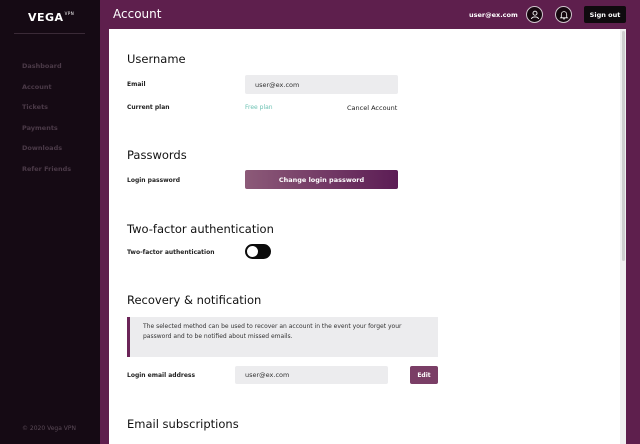  Describe the element at coordinates (46, 112) in the screenshot. I see `sidebar-item-tickets: Tickets` at that location.